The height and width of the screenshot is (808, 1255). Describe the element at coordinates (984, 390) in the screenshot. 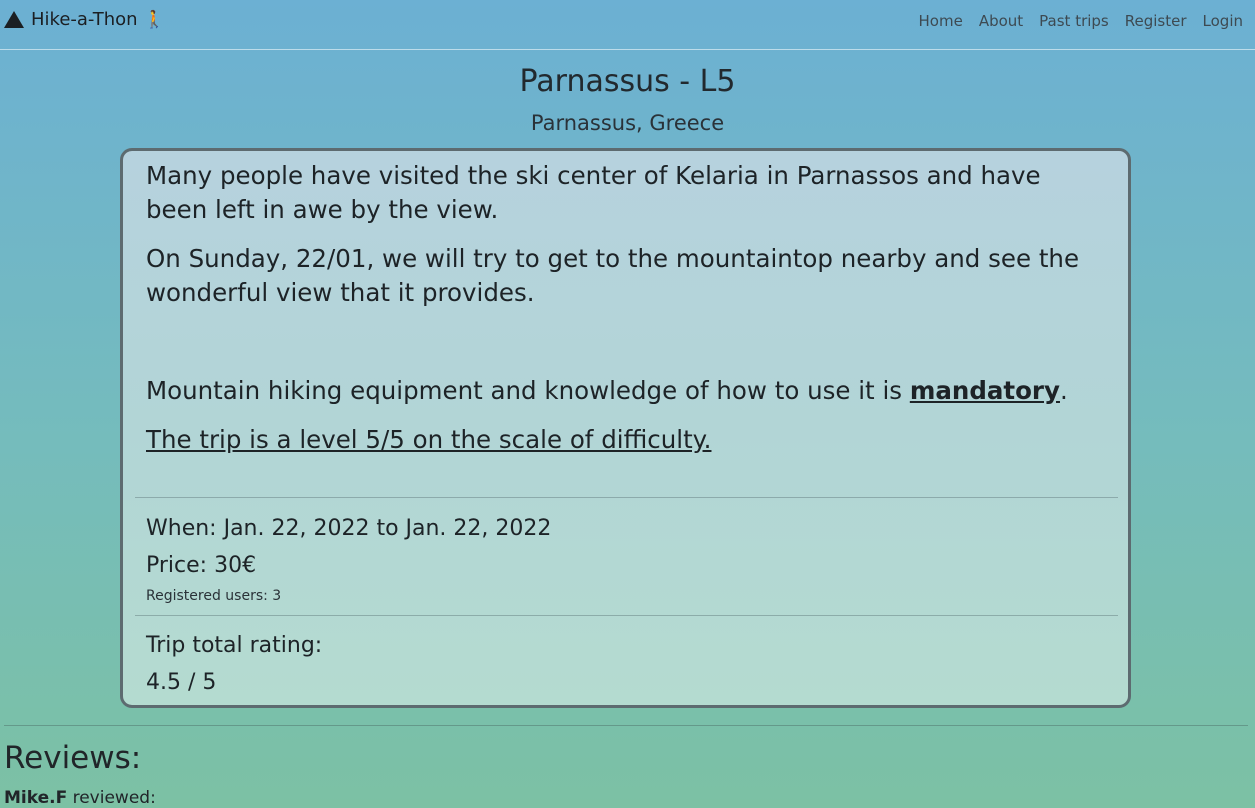

I see `mandatory-emphasis: mandatory` at that location.